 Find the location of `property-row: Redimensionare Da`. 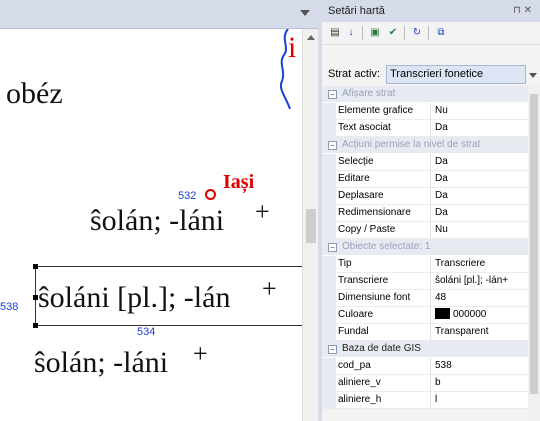

property-row: Redimensionare Da is located at coordinates (425, 213).